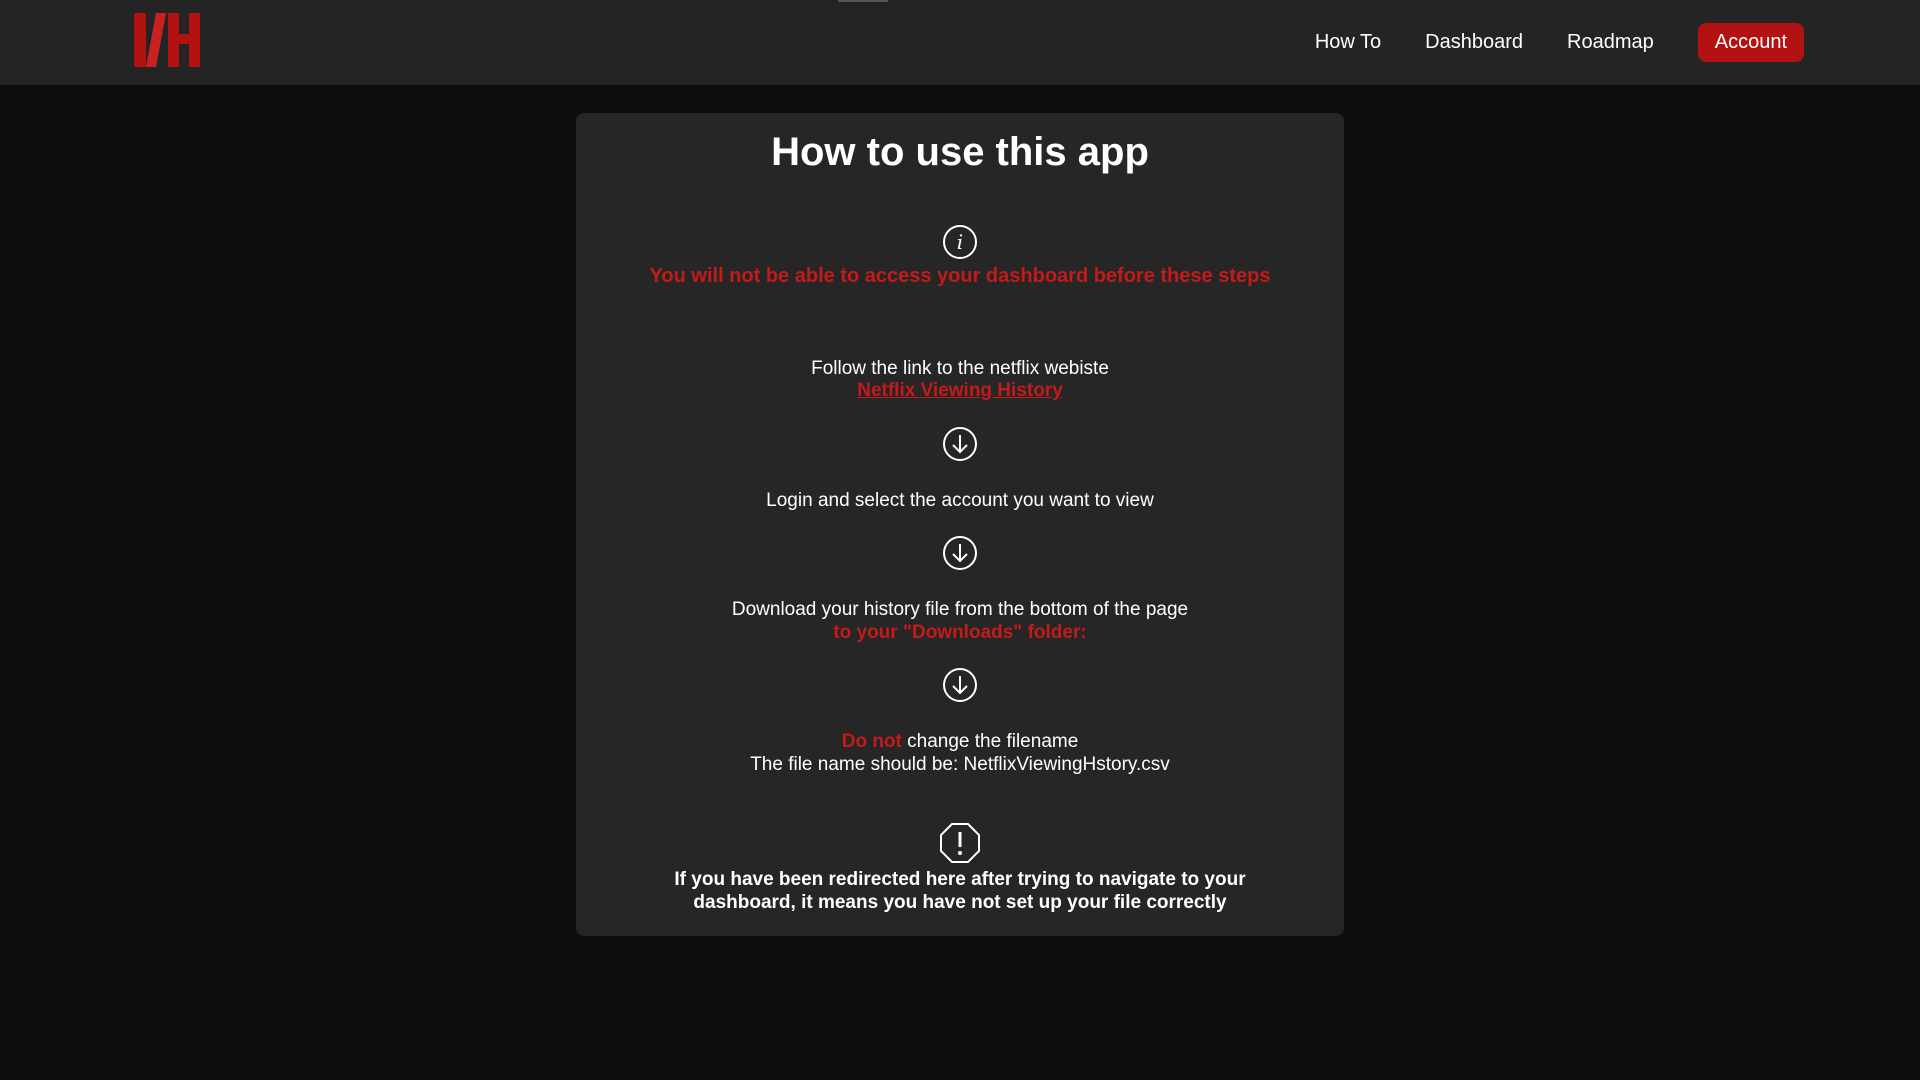 The height and width of the screenshot is (1080, 1920). Describe the element at coordinates (960, 42) in the screenshot. I see `navbar: How To Dashboard Roadmap Account` at that location.